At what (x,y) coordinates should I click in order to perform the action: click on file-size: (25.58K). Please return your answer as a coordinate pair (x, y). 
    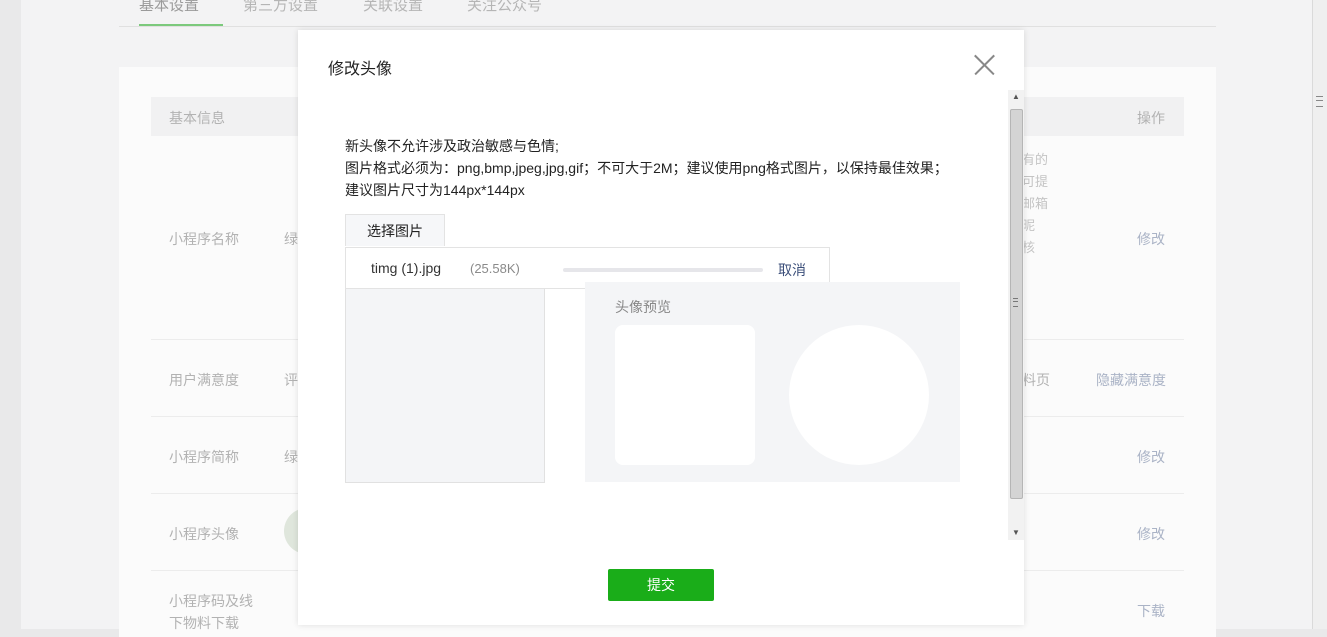
    Looking at the image, I should click on (495, 268).